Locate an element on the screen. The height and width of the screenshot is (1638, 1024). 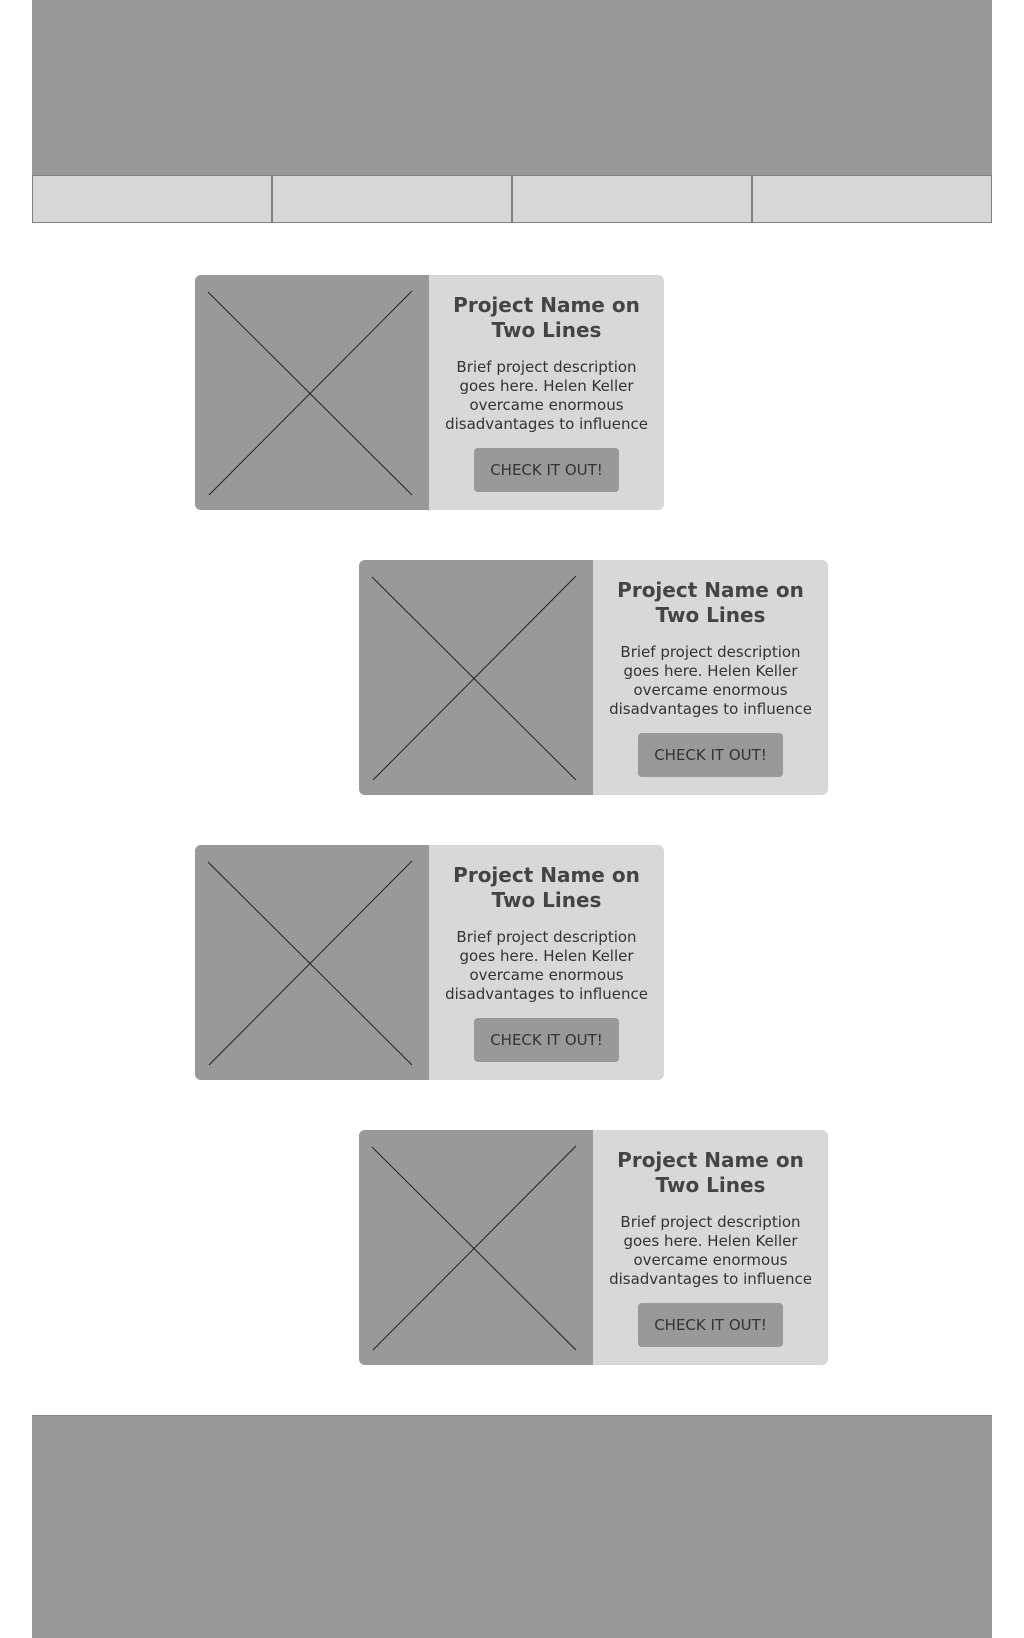
footer is located at coordinates (512, 1526).